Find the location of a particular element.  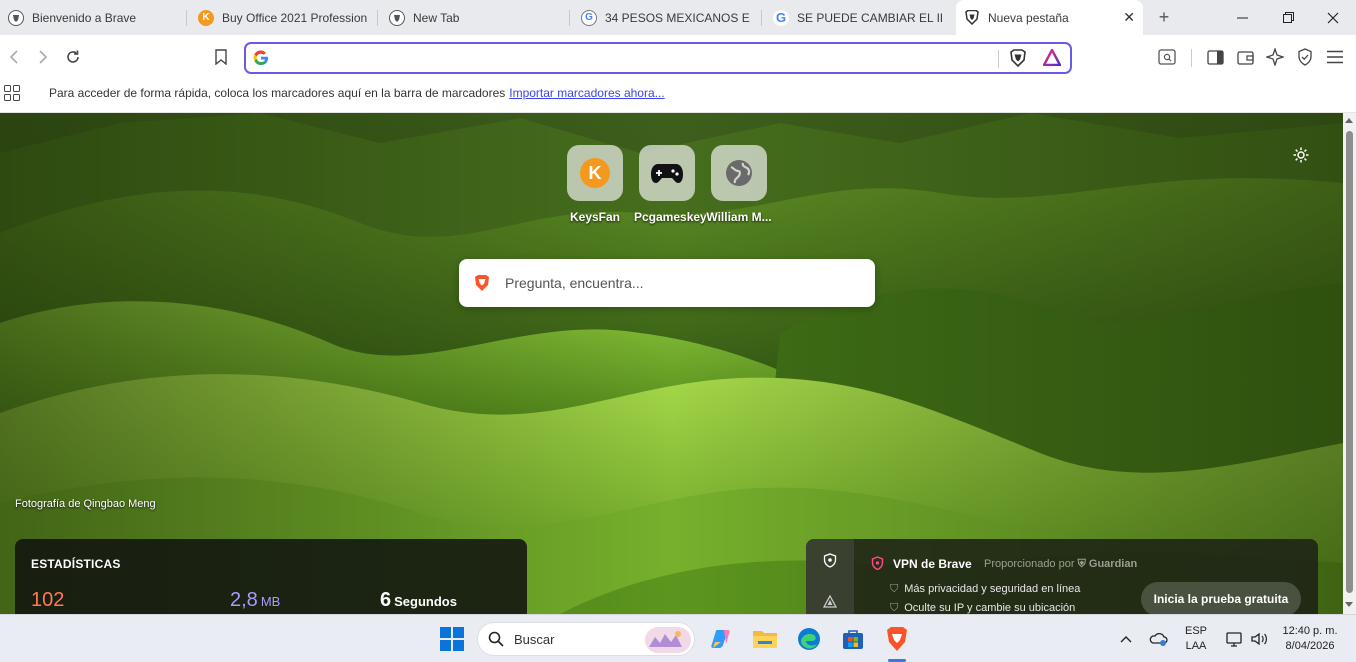

clock: 12:40 p. m. 8/04/2026 is located at coordinates (1310, 639).